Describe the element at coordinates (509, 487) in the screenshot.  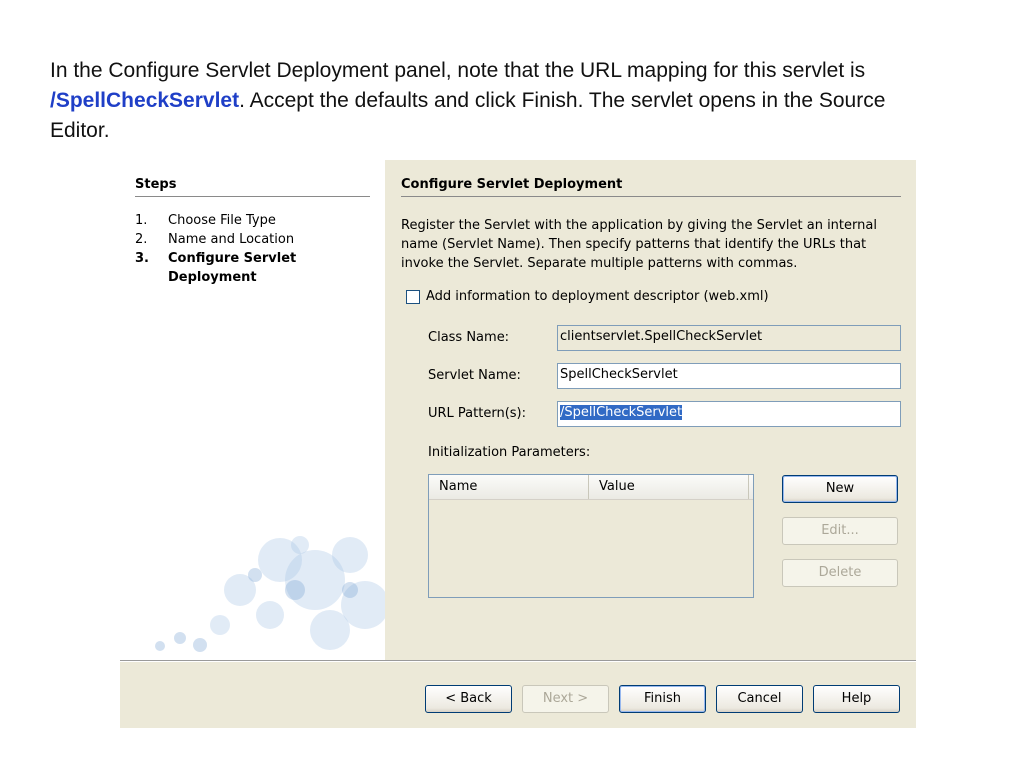
I see `column-header-name: Name` at that location.